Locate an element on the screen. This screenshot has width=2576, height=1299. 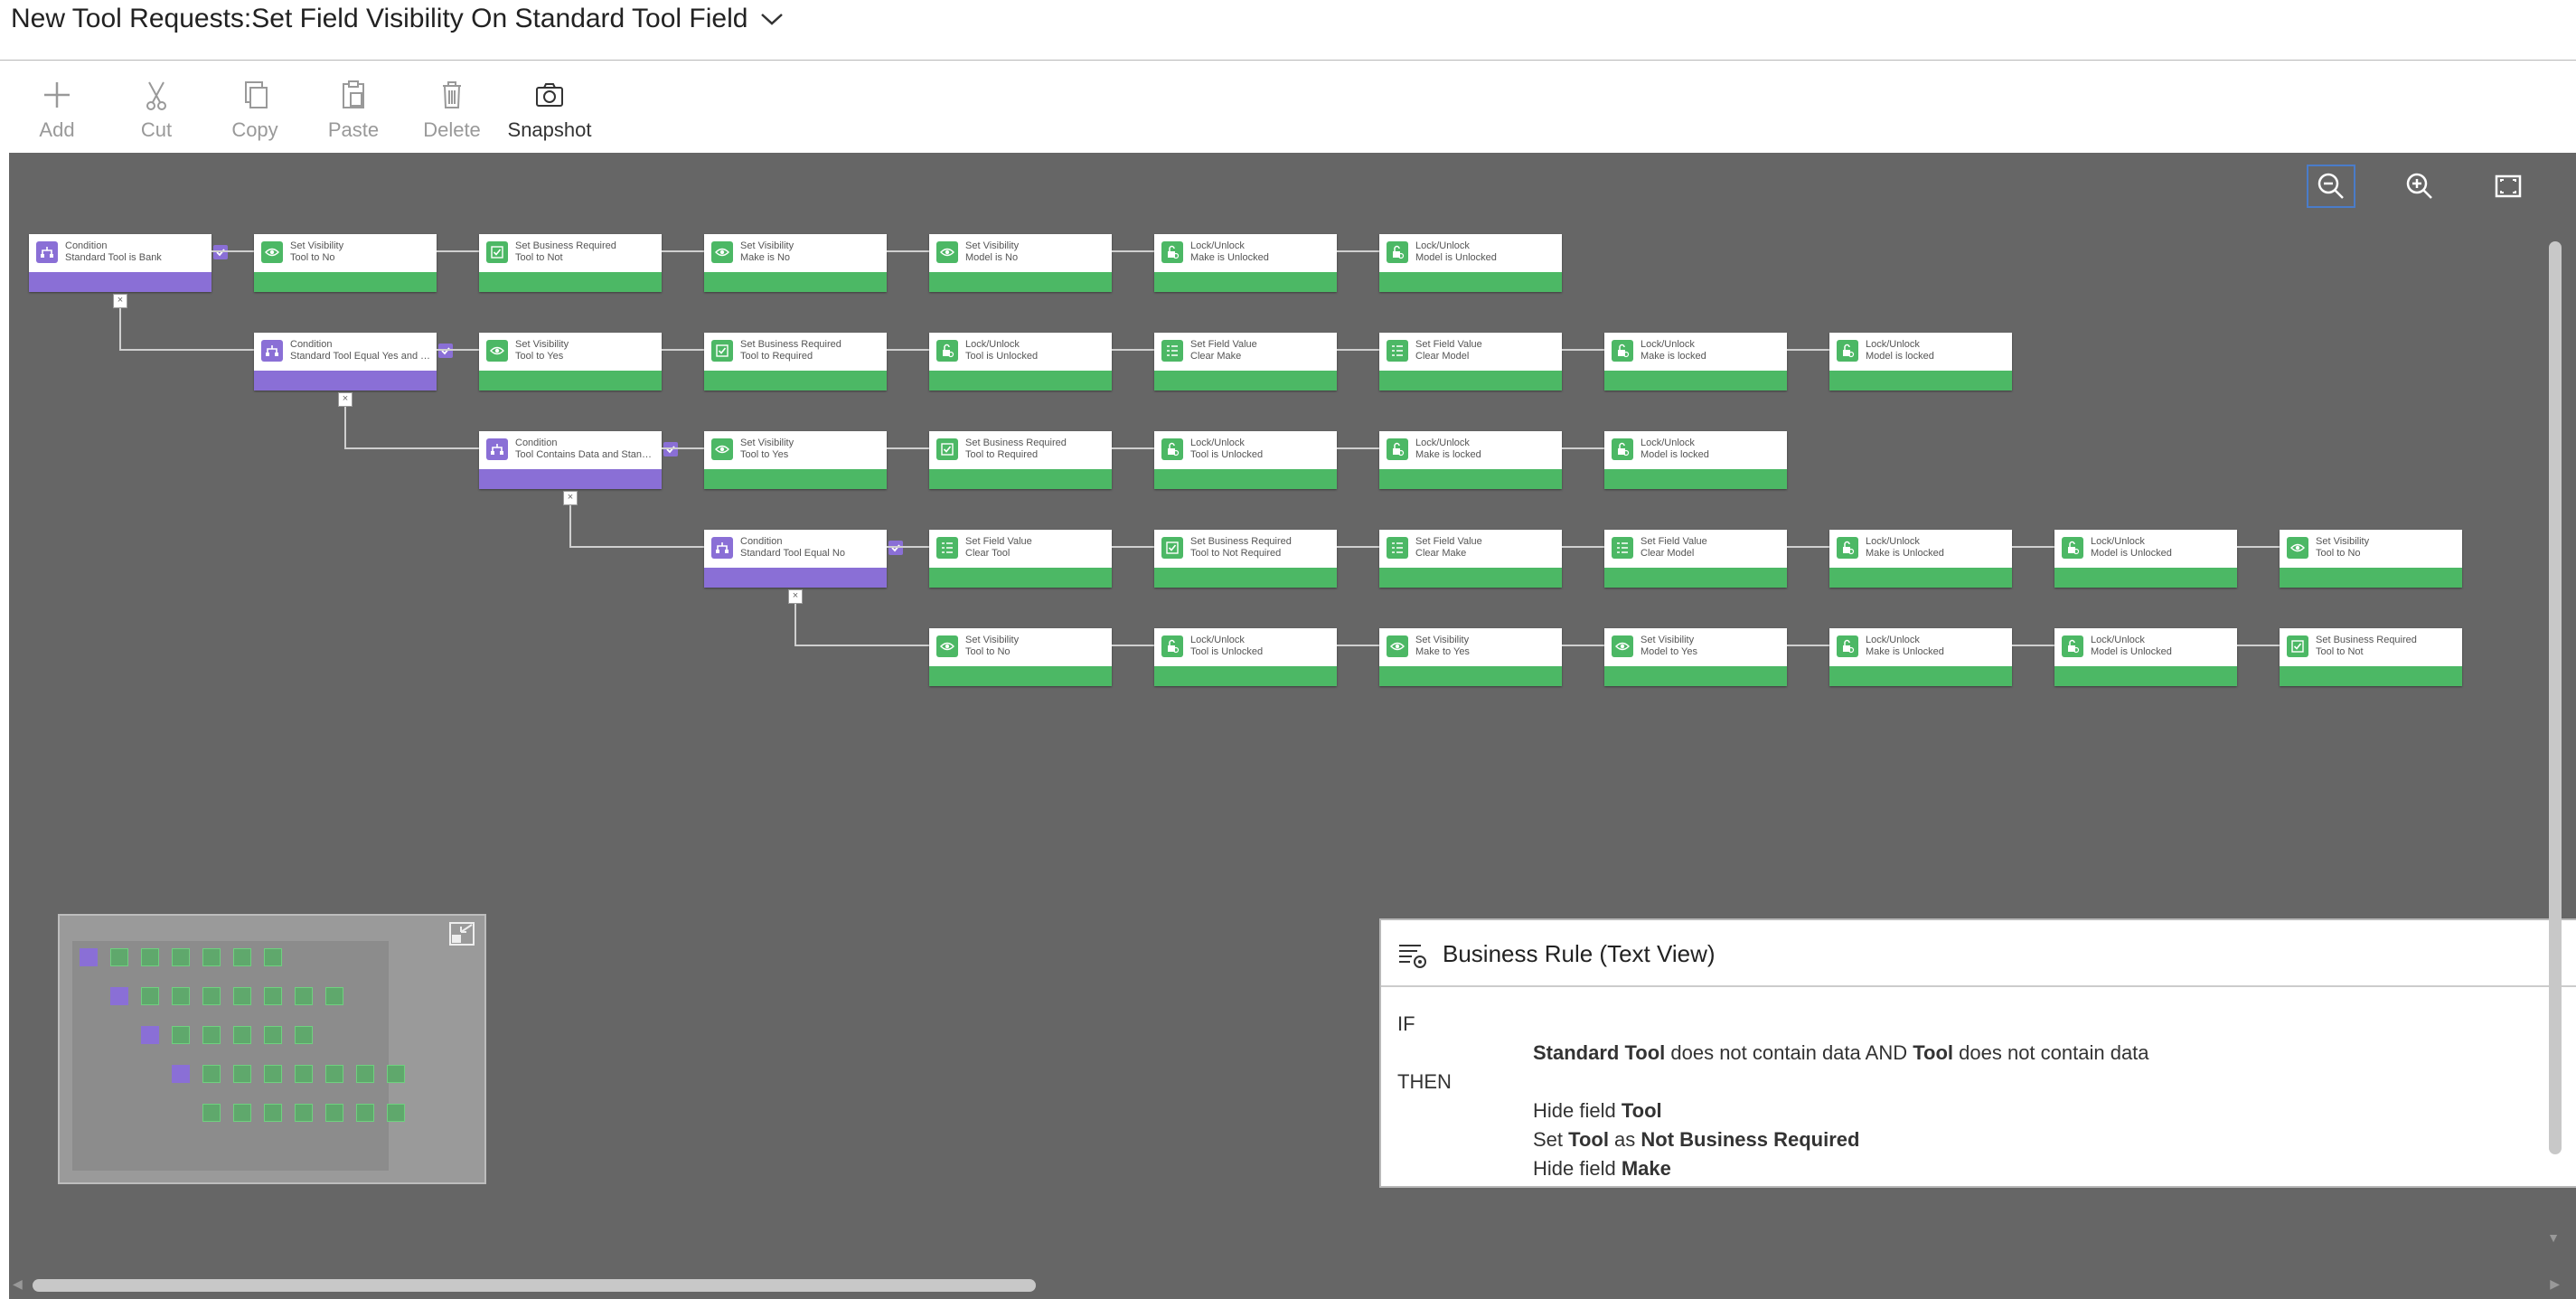
scissors-icon is located at coordinates (156, 95).